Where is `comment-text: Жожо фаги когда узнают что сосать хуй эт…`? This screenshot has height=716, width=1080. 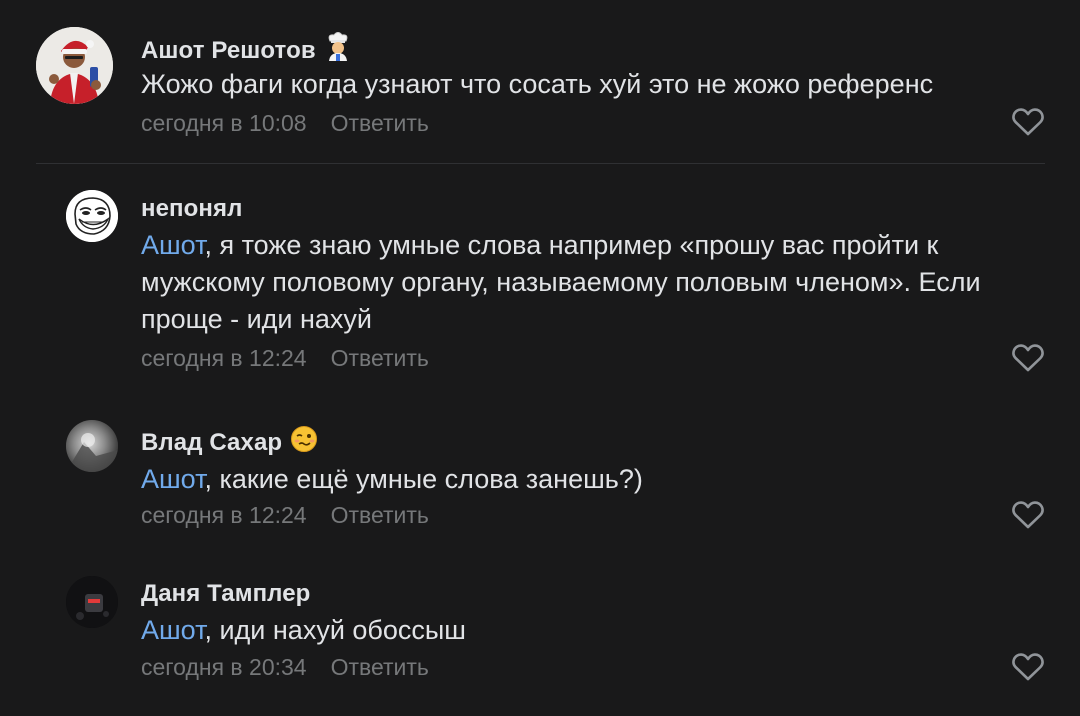
comment-text: Жожо фаги когда узнают что сосать хуй эт… is located at coordinates (591, 84).